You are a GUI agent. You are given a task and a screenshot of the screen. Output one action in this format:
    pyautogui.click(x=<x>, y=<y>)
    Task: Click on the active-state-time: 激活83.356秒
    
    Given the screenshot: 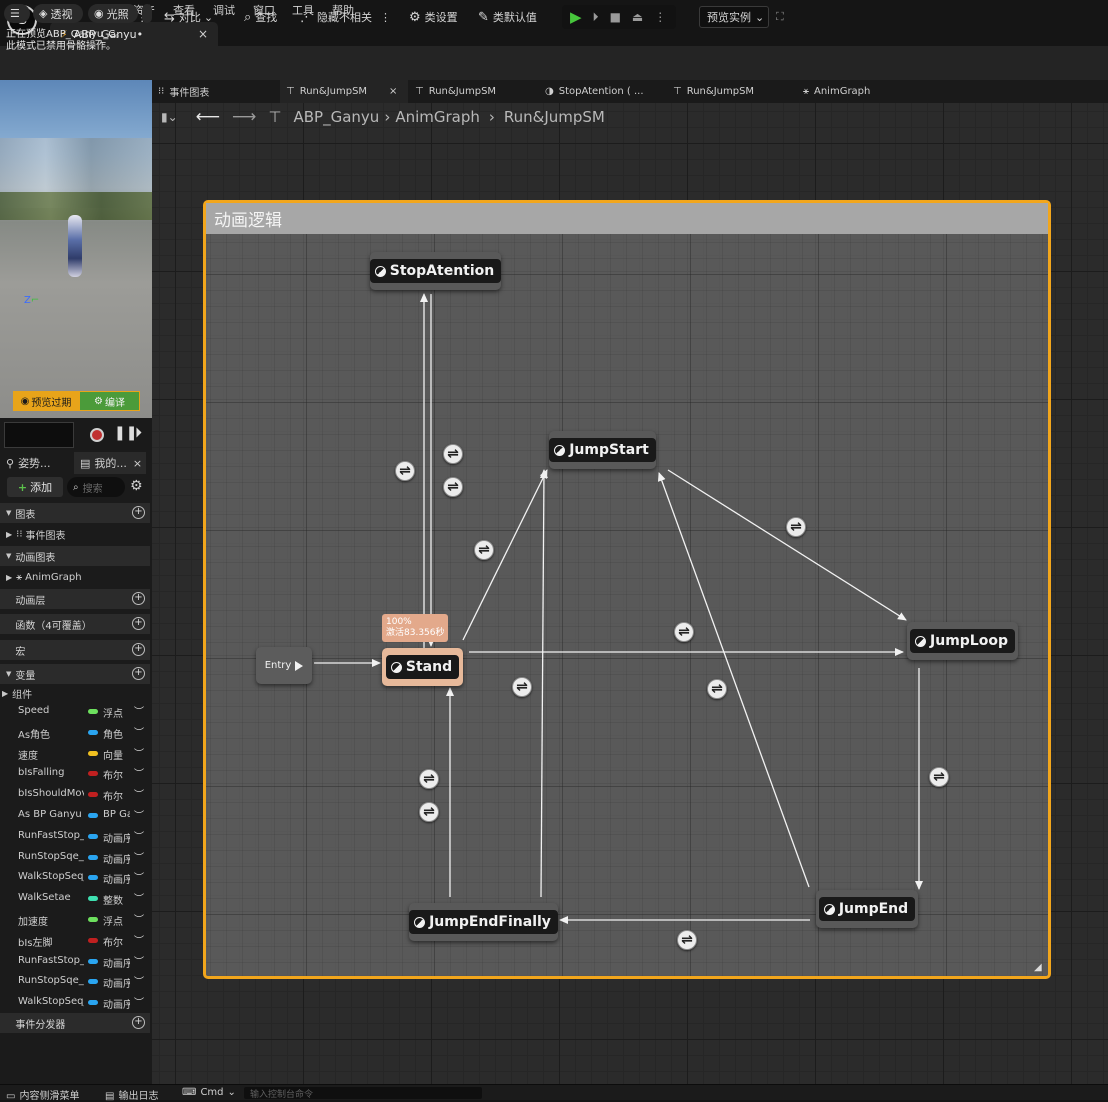 What is the action you would take?
    pyautogui.click(x=415, y=633)
    